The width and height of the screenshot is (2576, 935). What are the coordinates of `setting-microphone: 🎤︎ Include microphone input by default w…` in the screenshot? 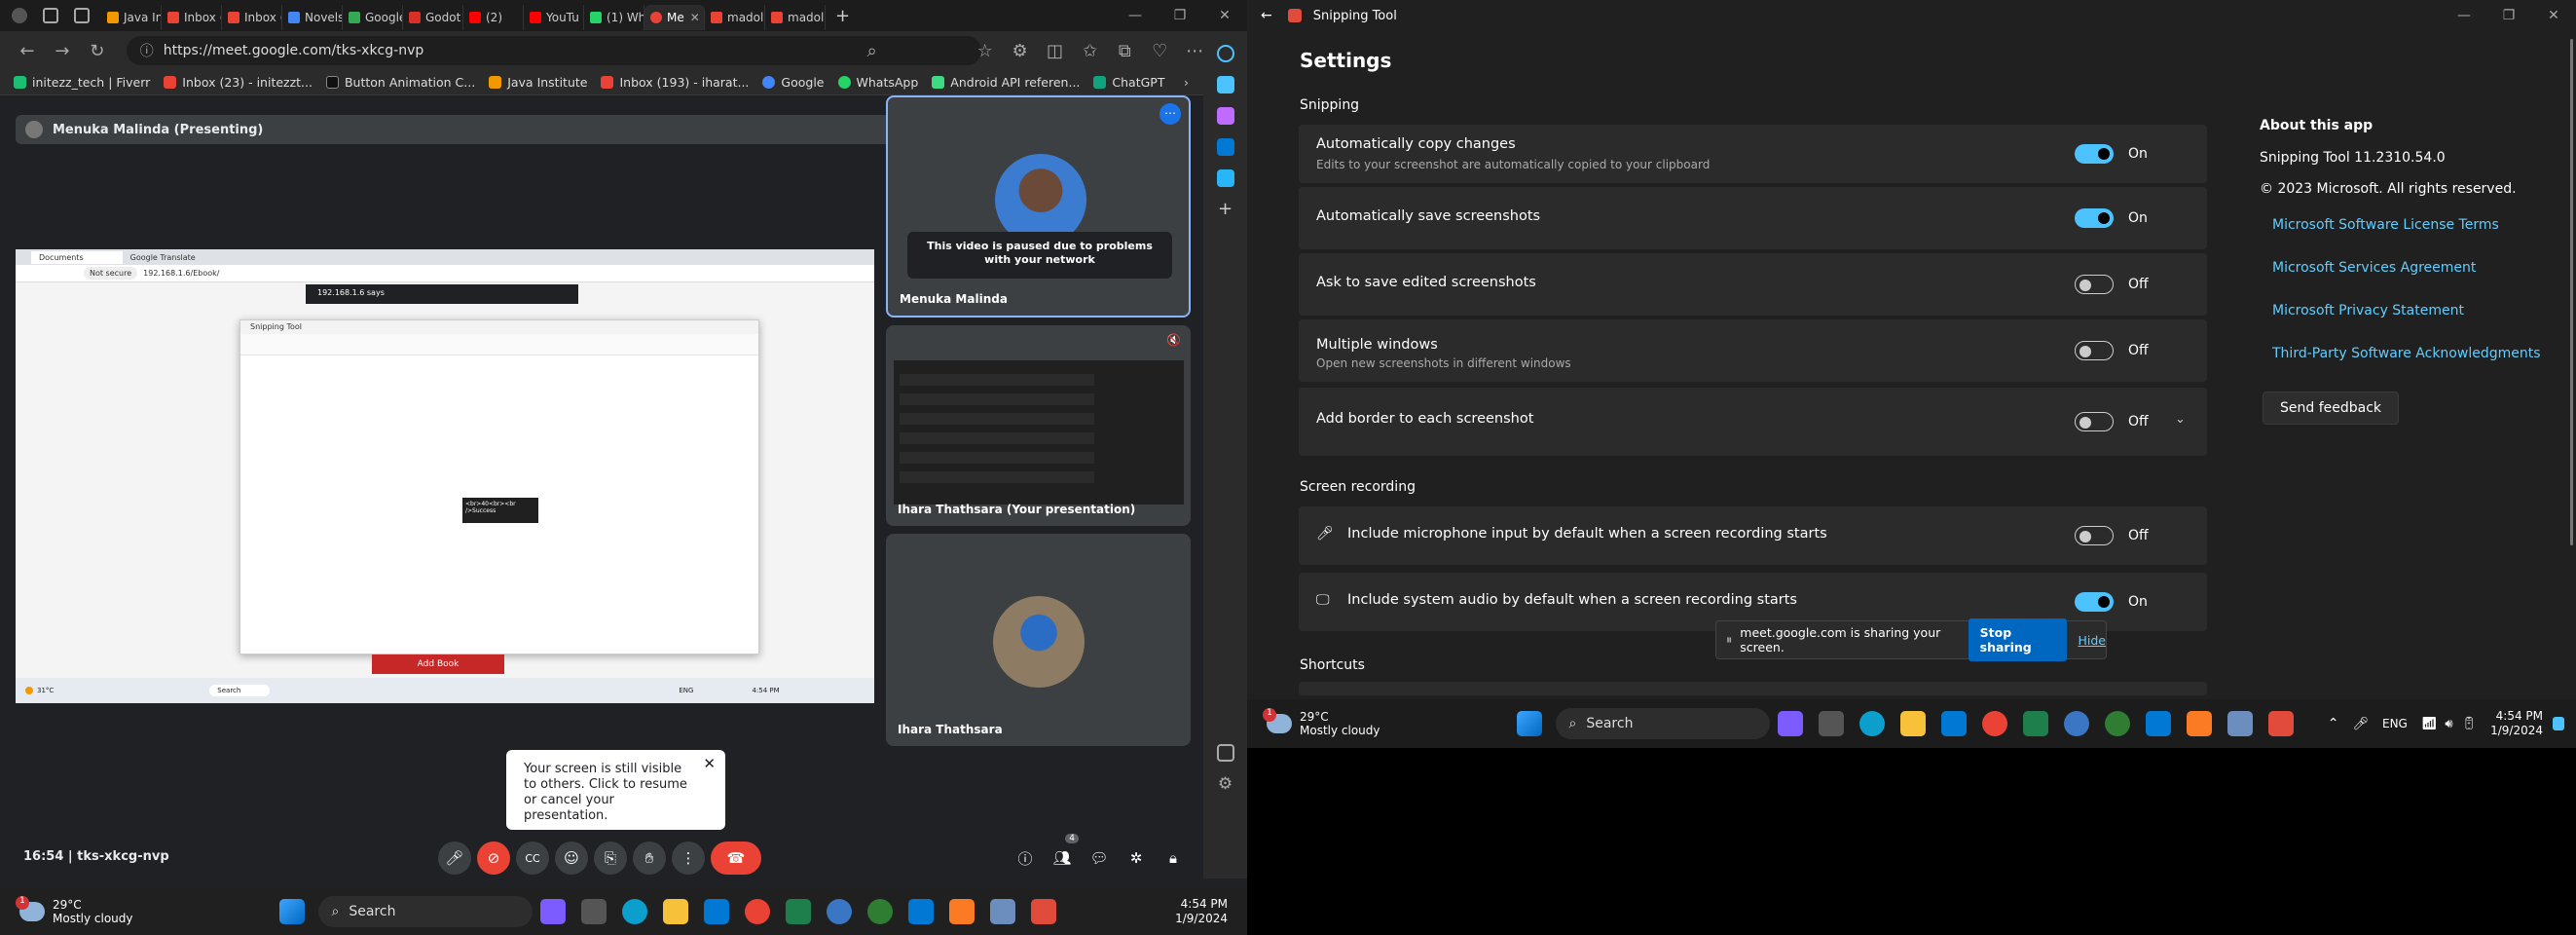 It's located at (1753, 536).